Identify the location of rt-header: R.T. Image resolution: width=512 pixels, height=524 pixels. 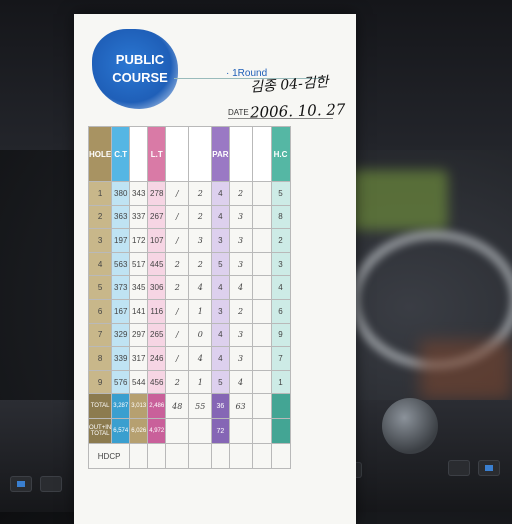
(139, 154).